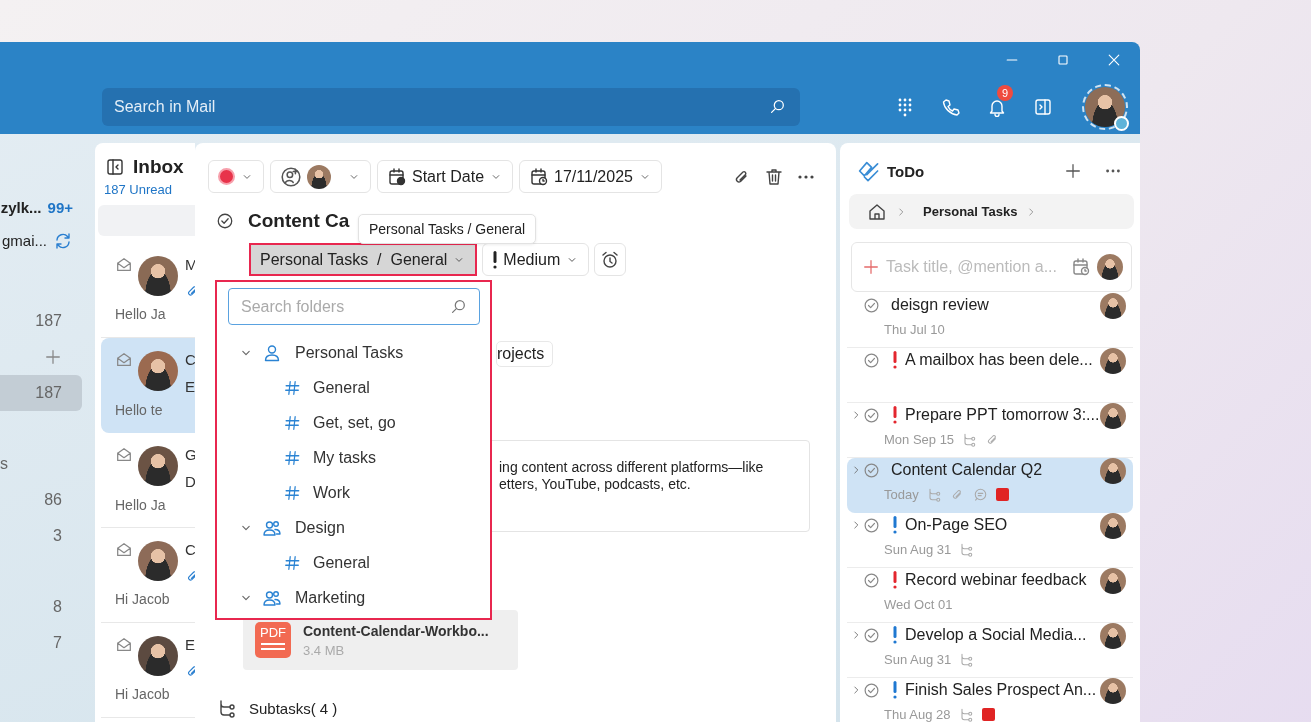 The image size is (1311, 722). I want to click on bell-icon, so click(997, 107).